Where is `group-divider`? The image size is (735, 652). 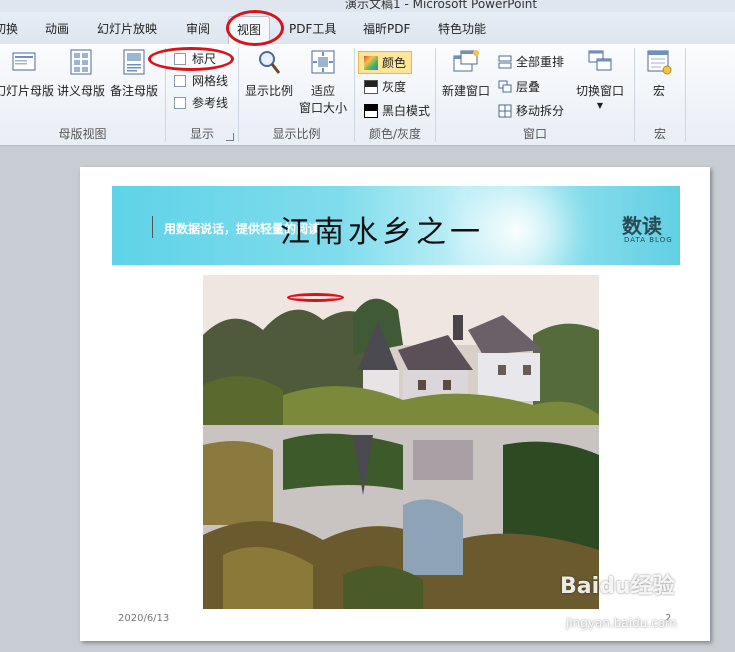
group-divider is located at coordinates (685, 95).